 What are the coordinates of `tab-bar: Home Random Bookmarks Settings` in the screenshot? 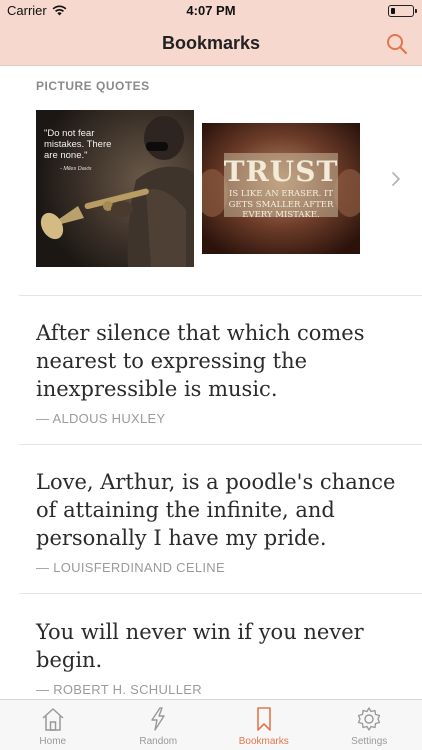 It's located at (211, 724).